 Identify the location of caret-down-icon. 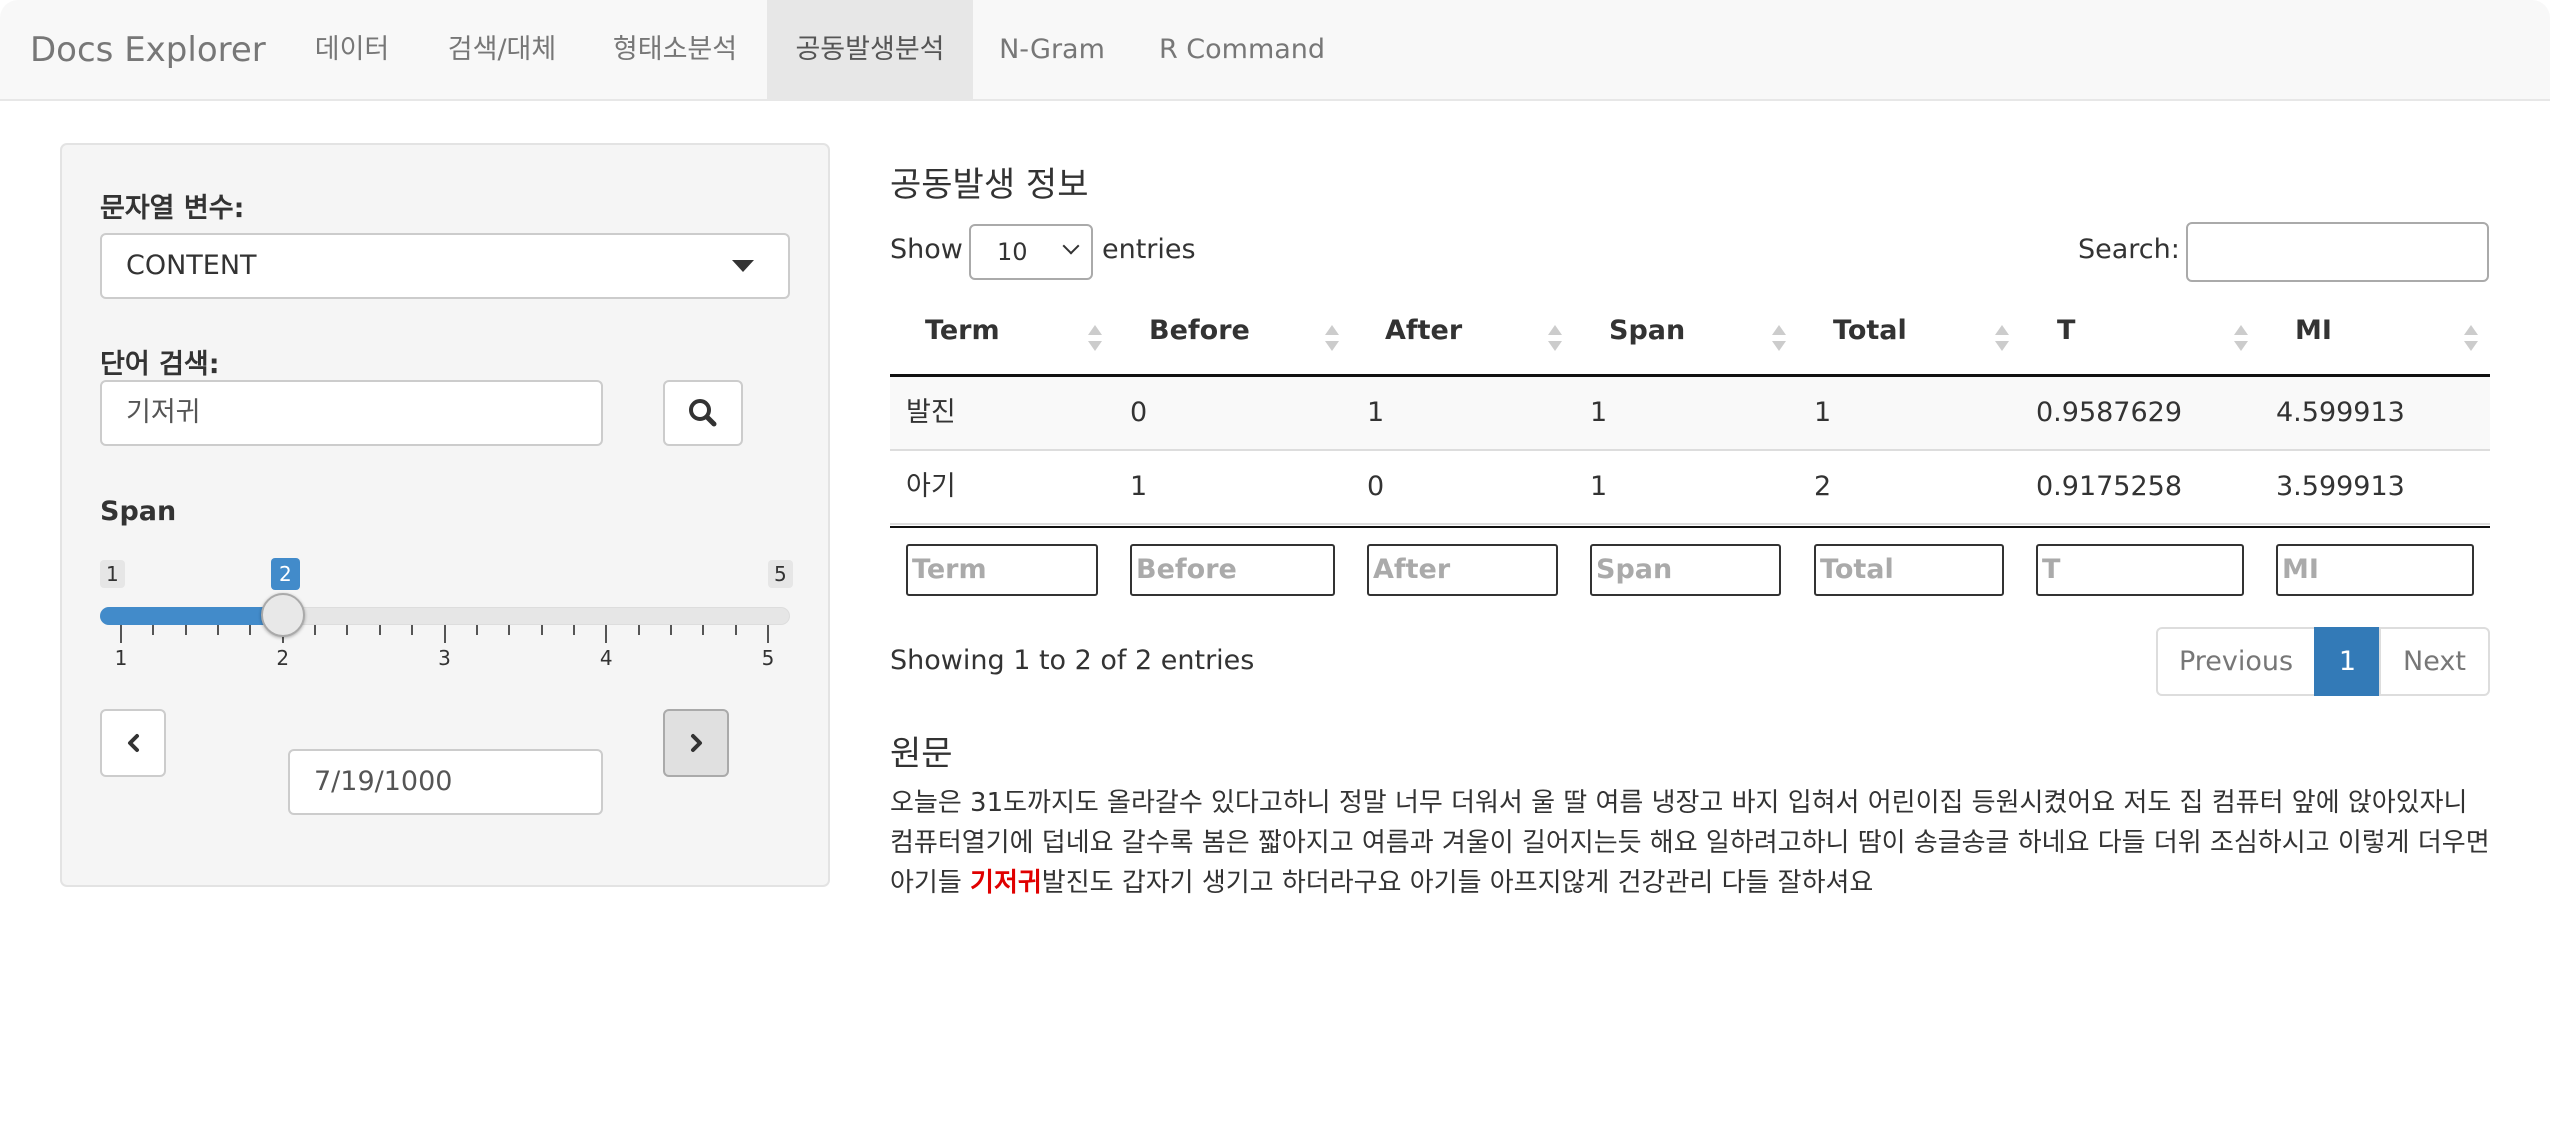
(743, 266).